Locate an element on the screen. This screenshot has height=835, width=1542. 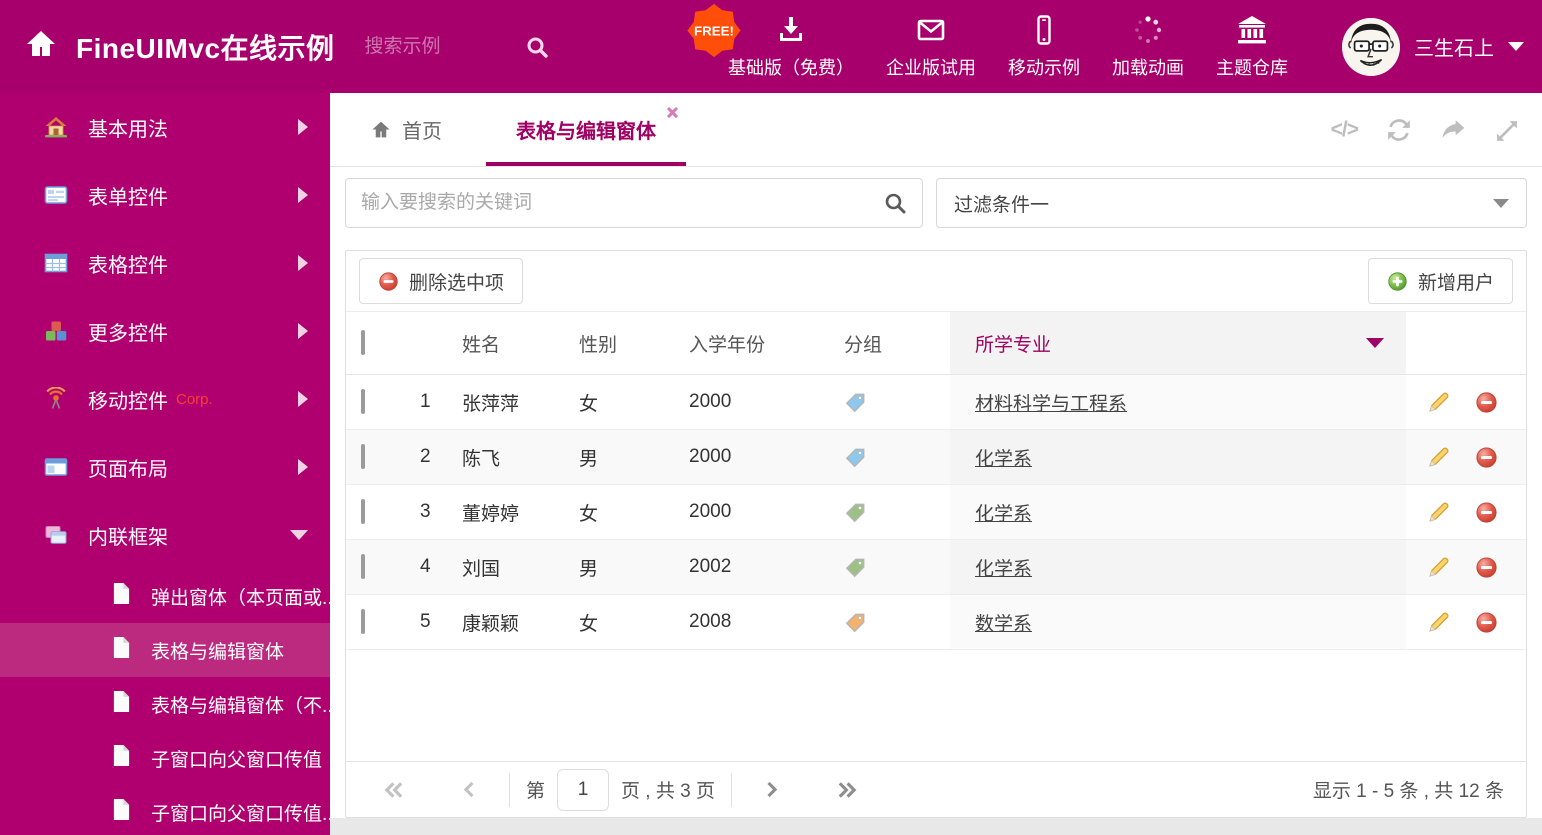
sidebar-subitem-child-to-parent: 子窗口向父窗口传值 is located at coordinates (165, 758).